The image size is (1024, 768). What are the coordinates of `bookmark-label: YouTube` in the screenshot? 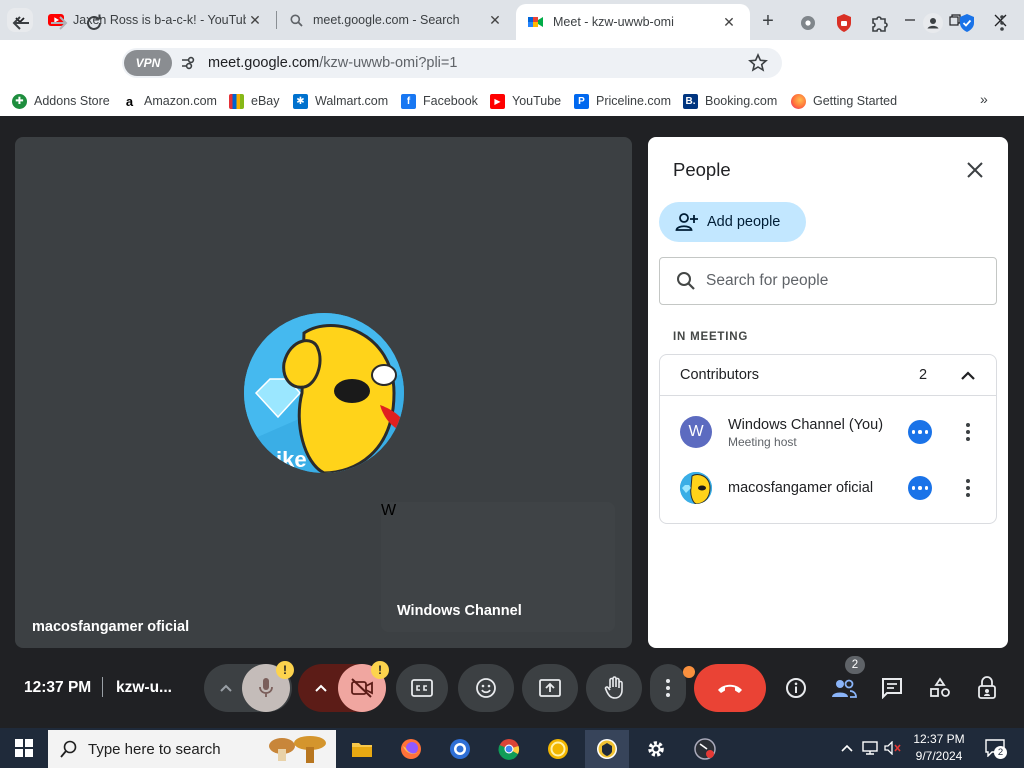 It's located at (537, 101).